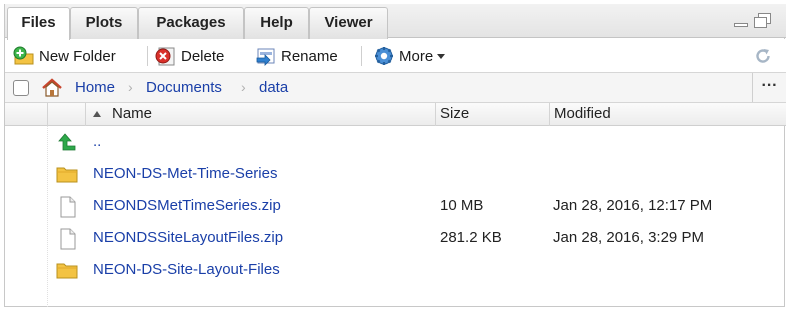 The image size is (791, 309). I want to click on list-item-parent: .., so click(395, 142).